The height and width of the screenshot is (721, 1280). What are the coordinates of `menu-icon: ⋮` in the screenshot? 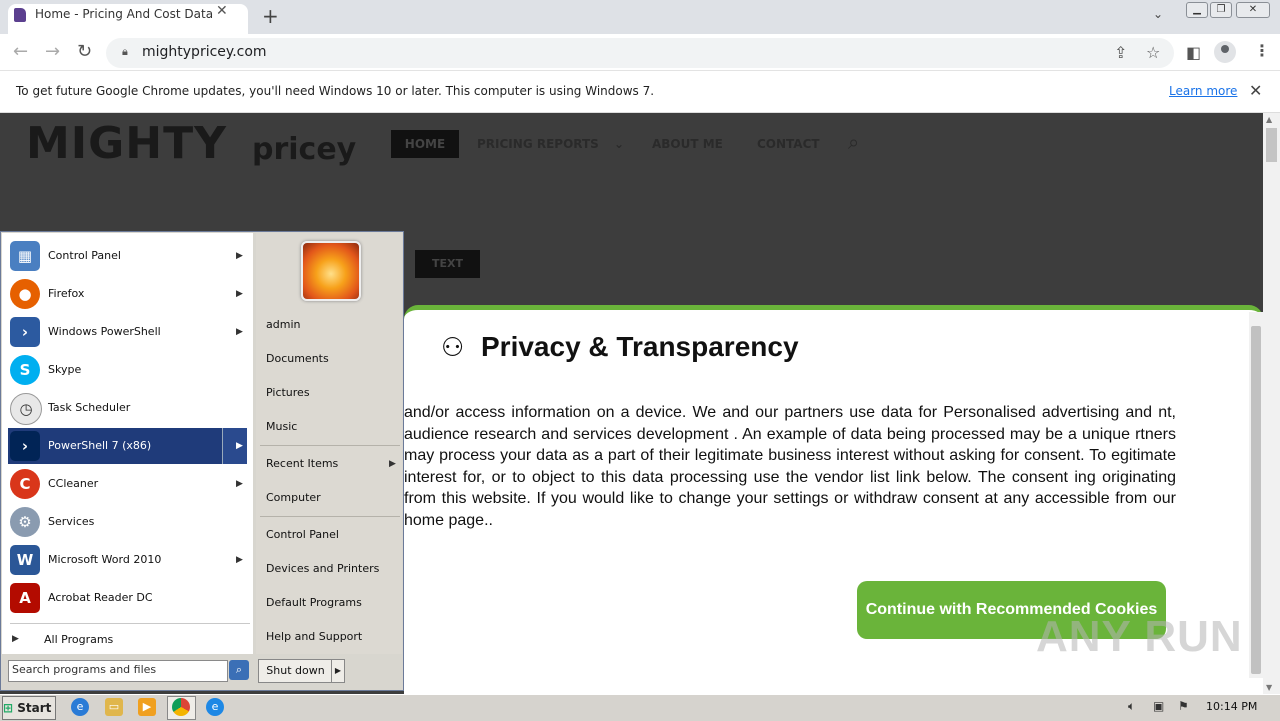 It's located at (1262, 50).